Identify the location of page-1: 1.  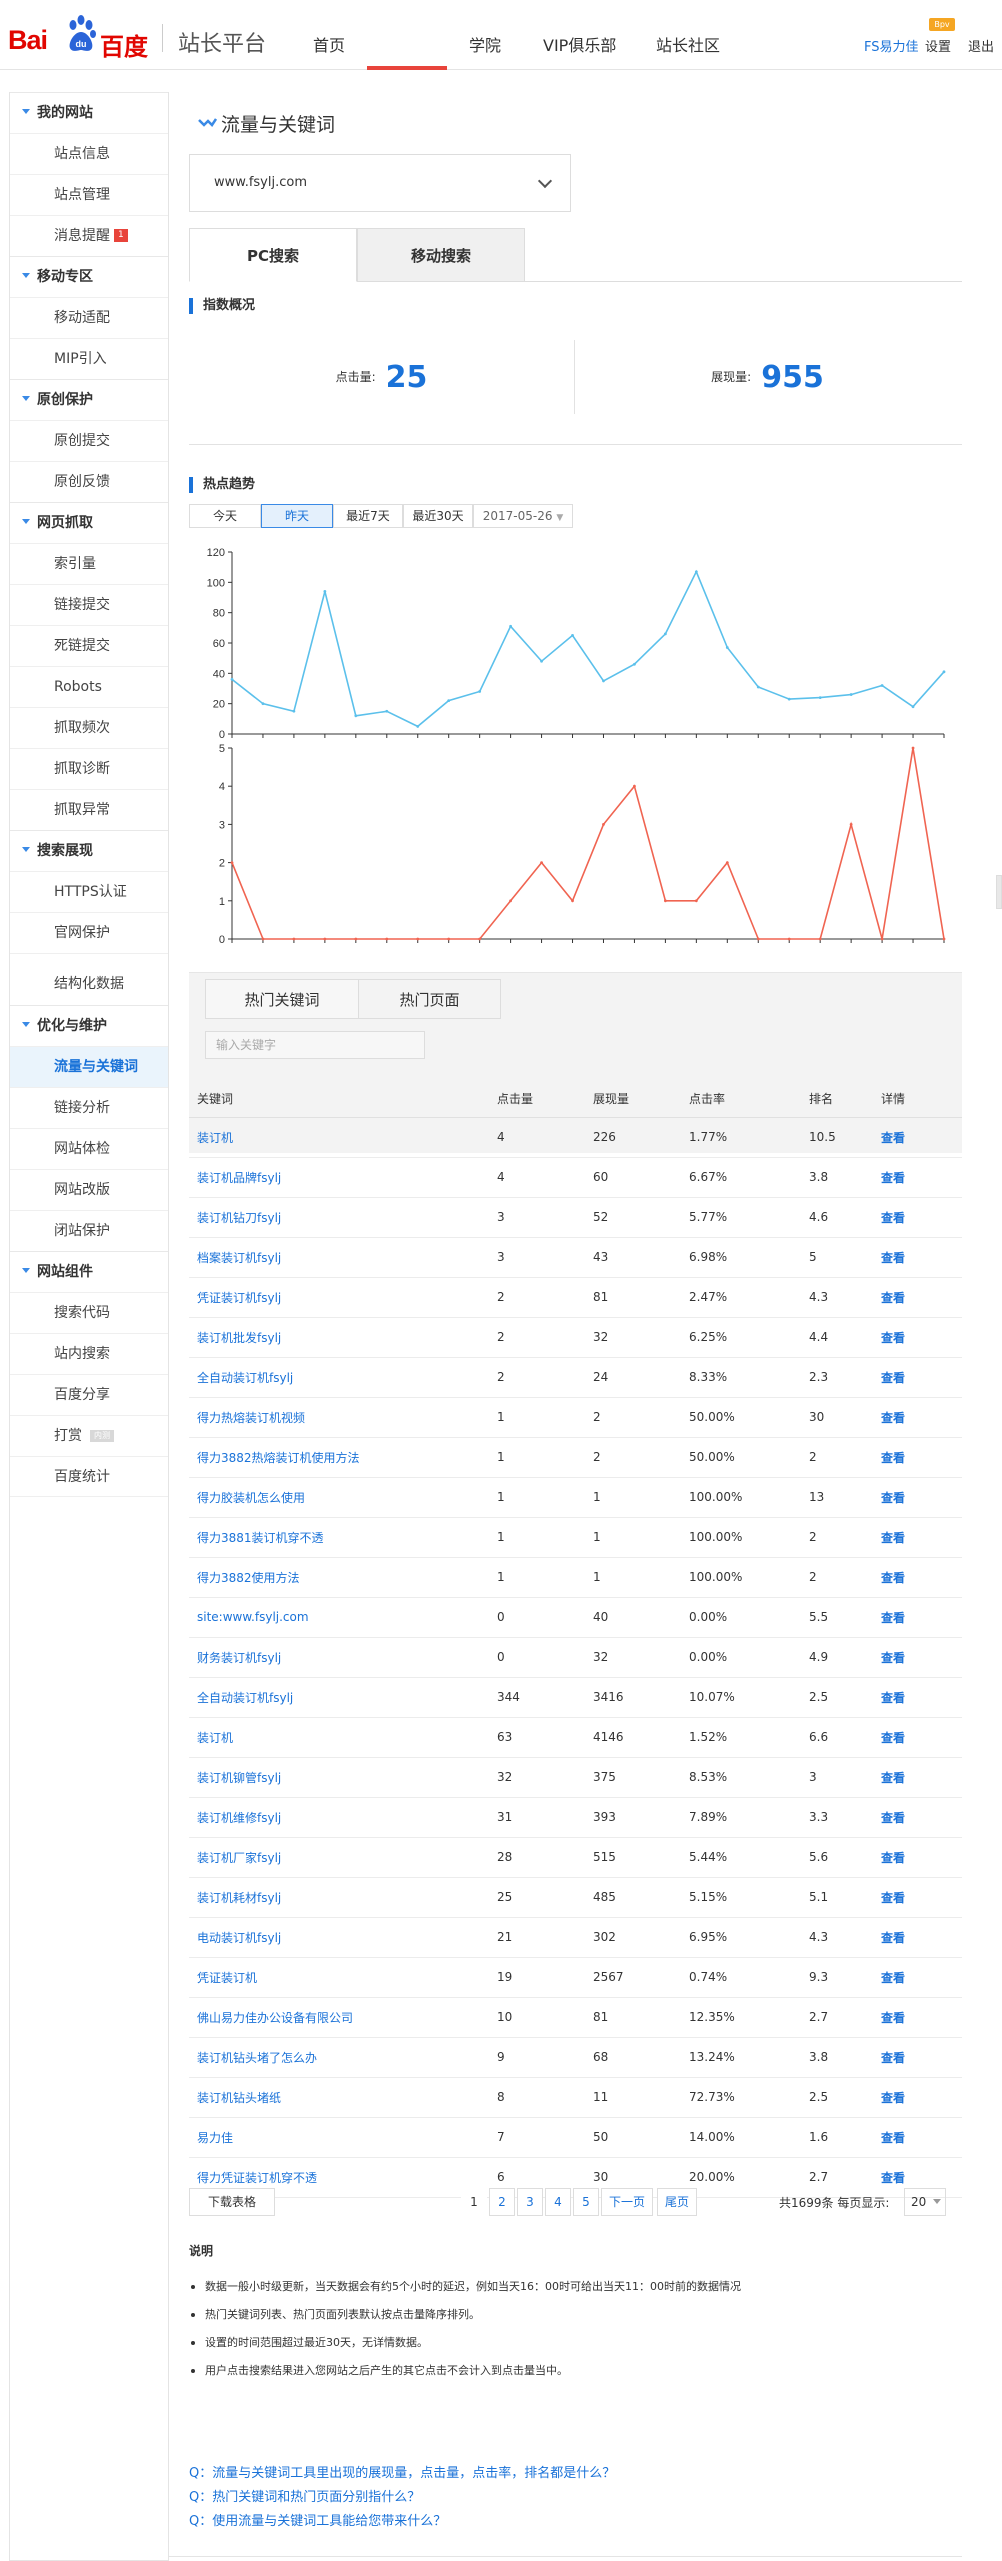
(474, 2202).